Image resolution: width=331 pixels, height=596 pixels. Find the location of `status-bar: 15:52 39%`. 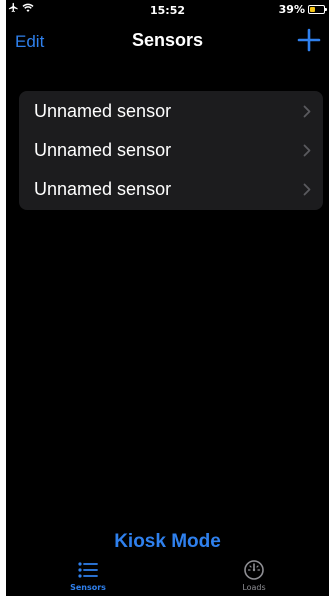

status-bar: 15:52 39% is located at coordinates (167, 10).